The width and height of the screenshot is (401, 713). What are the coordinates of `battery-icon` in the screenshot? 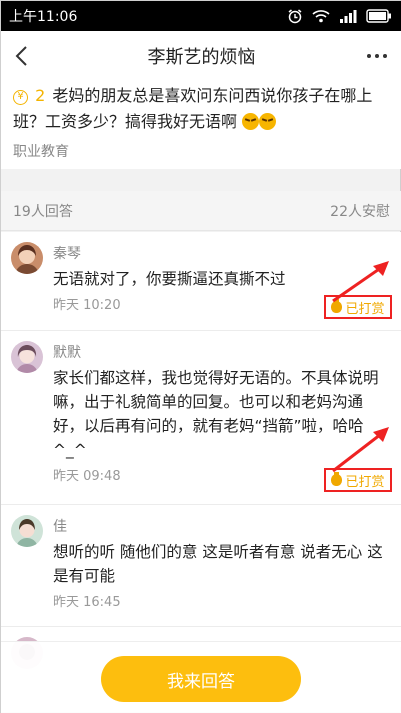 It's located at (379, 16).